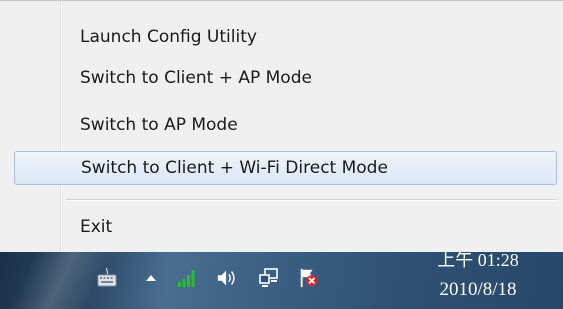 The height and width of the screenshot is (309, 563). I want to click on show-hidden-icons-arrow, so click(151, 278).